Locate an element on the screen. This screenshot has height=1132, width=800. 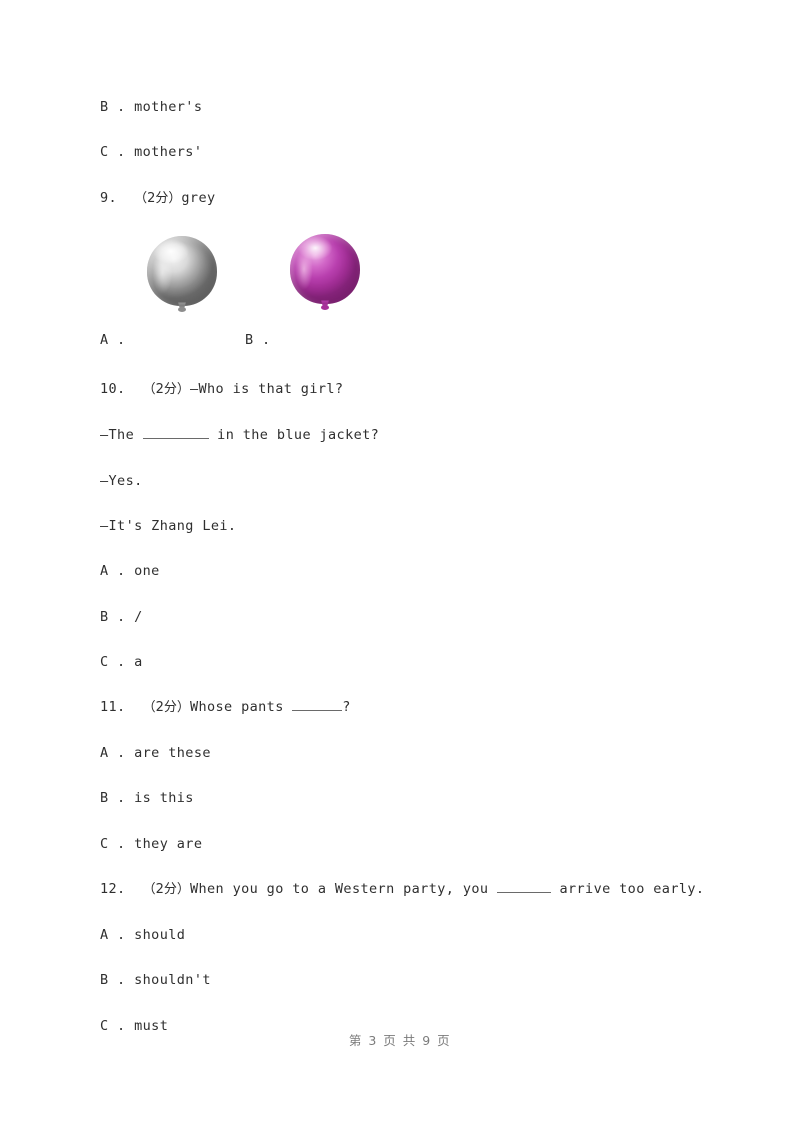
question-text: grey is located at coordinates (198, 197).